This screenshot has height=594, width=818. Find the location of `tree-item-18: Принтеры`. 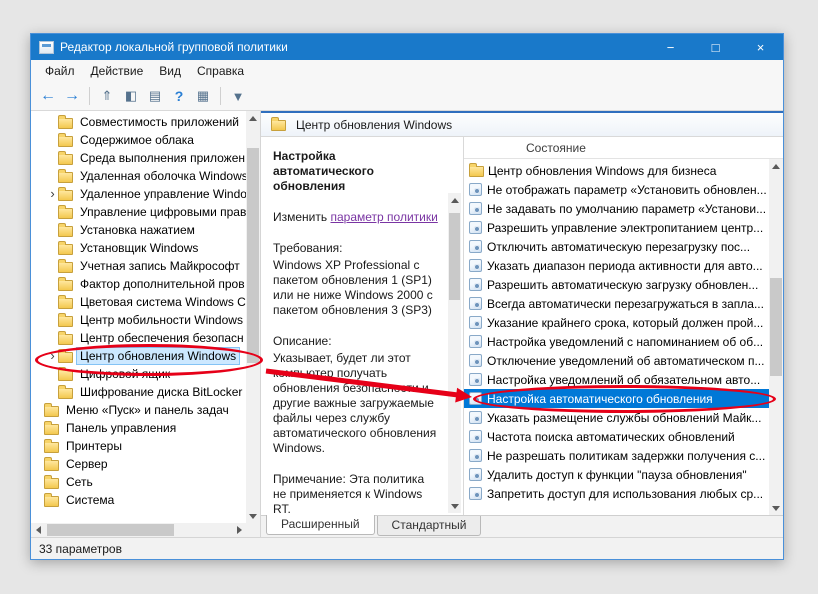

tree-item-18: Принтеры is located at coordinates (138, 446).